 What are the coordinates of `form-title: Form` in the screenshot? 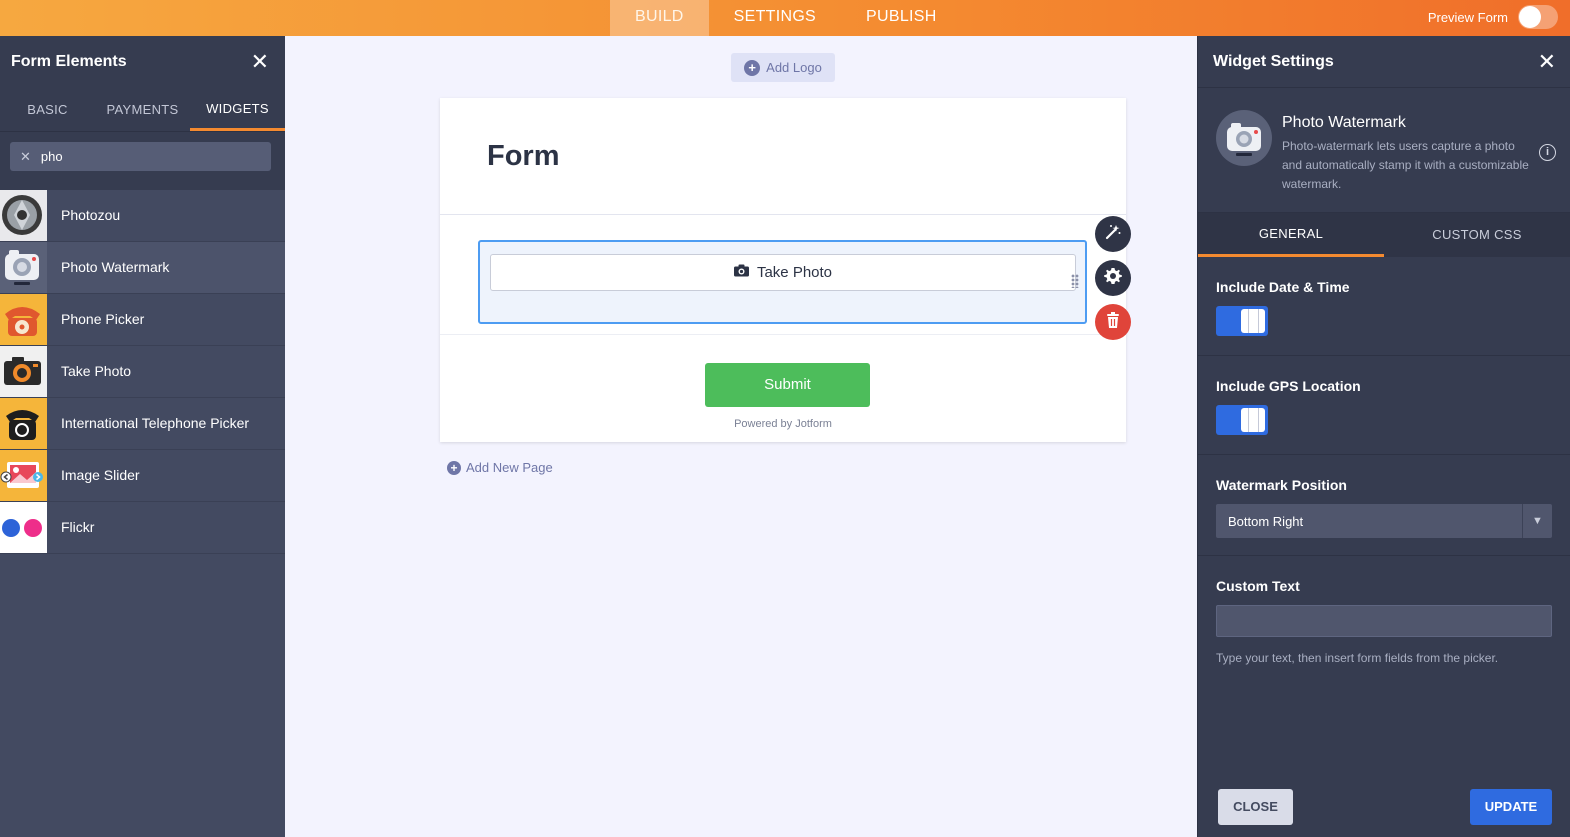 It's located at (523, 156).